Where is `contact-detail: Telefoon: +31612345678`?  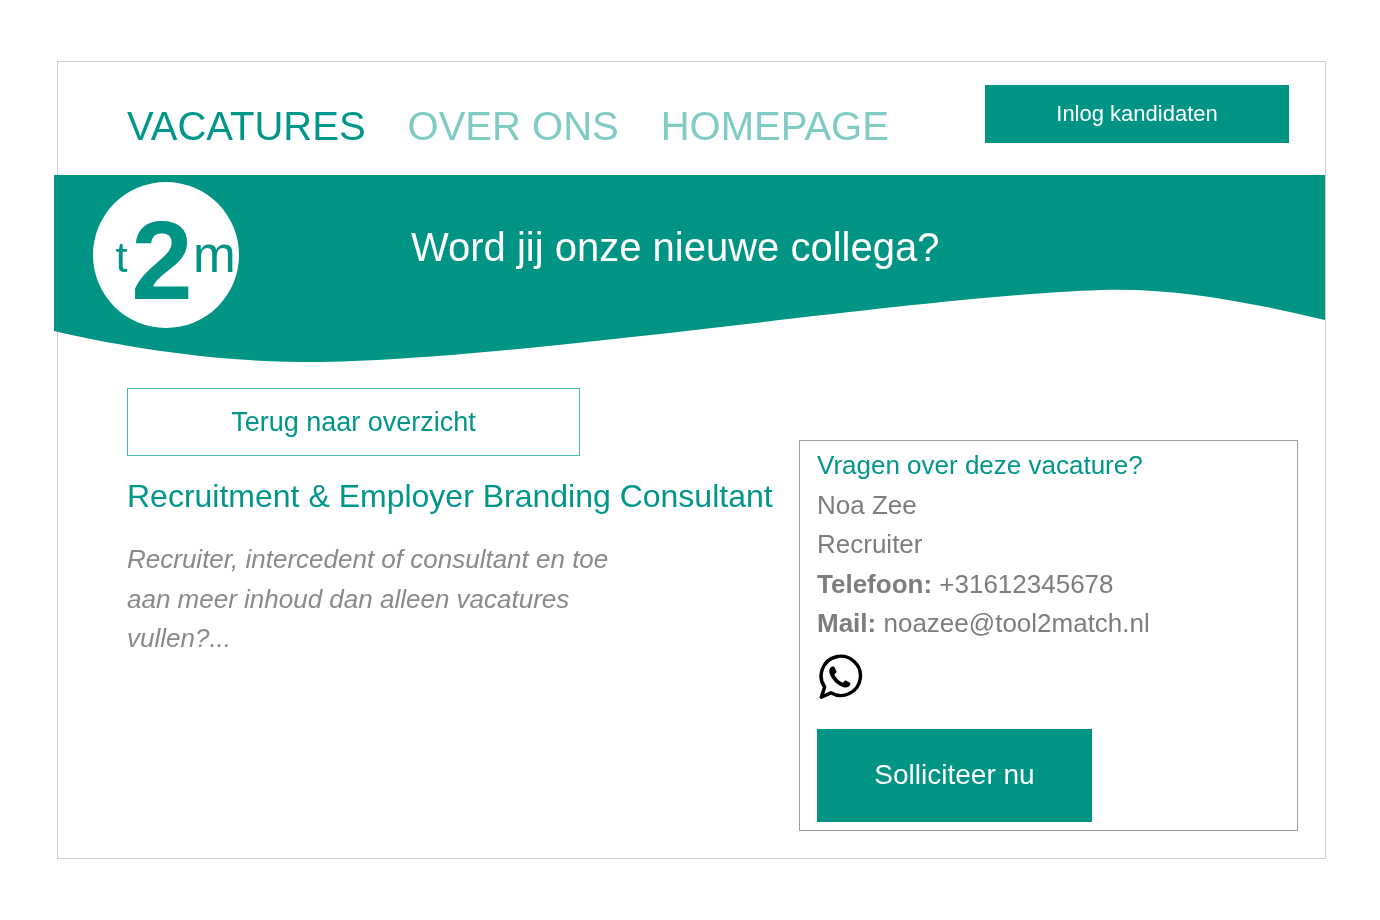
contact-detail: Telefoon: +31612345678 is located at coordinates (966, 584).